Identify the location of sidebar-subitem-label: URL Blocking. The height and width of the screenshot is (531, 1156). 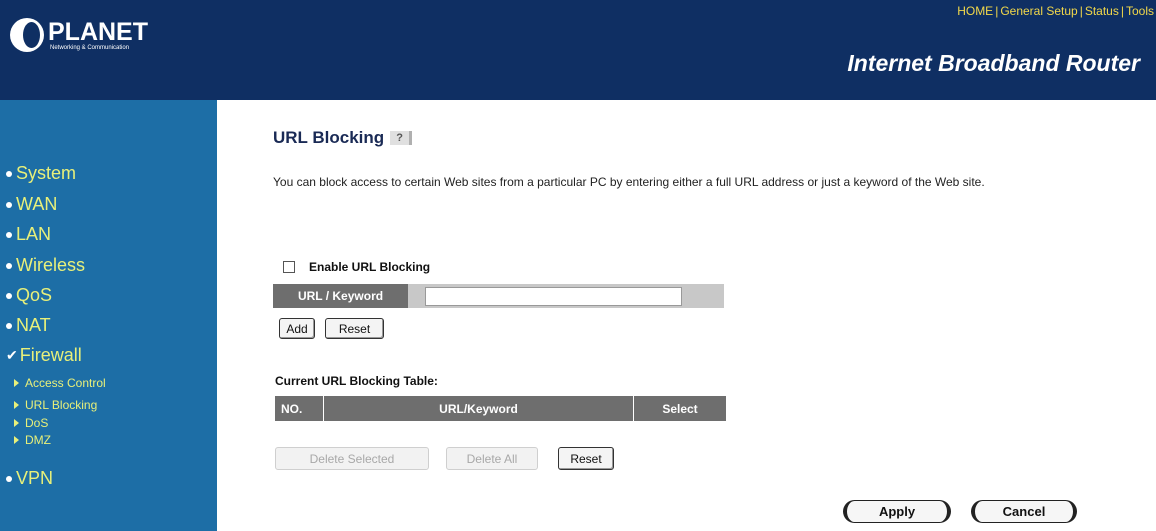
(61, 405).